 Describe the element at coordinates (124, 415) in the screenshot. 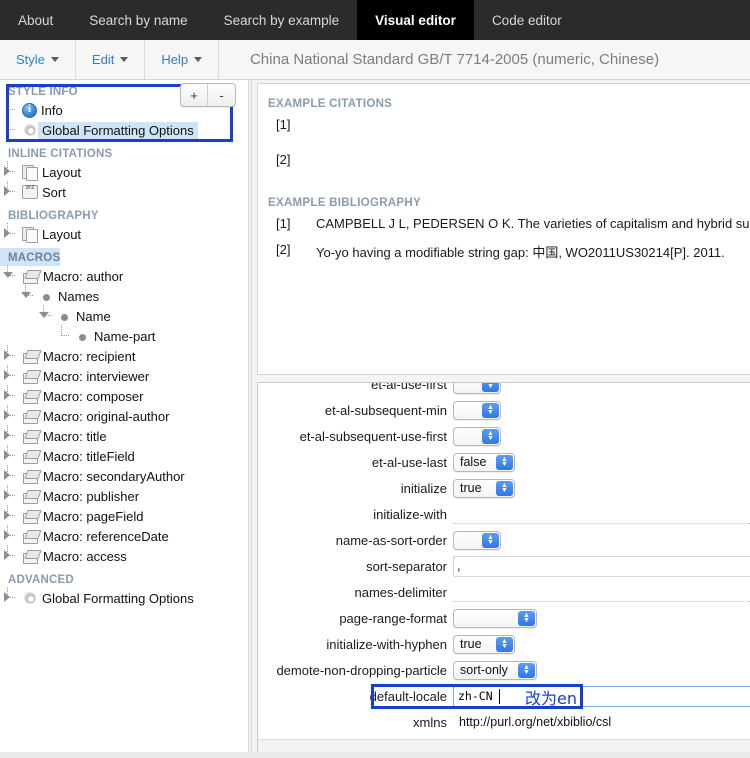

I see `tree-item-macro-original-author: Macro: original-author` at that location.